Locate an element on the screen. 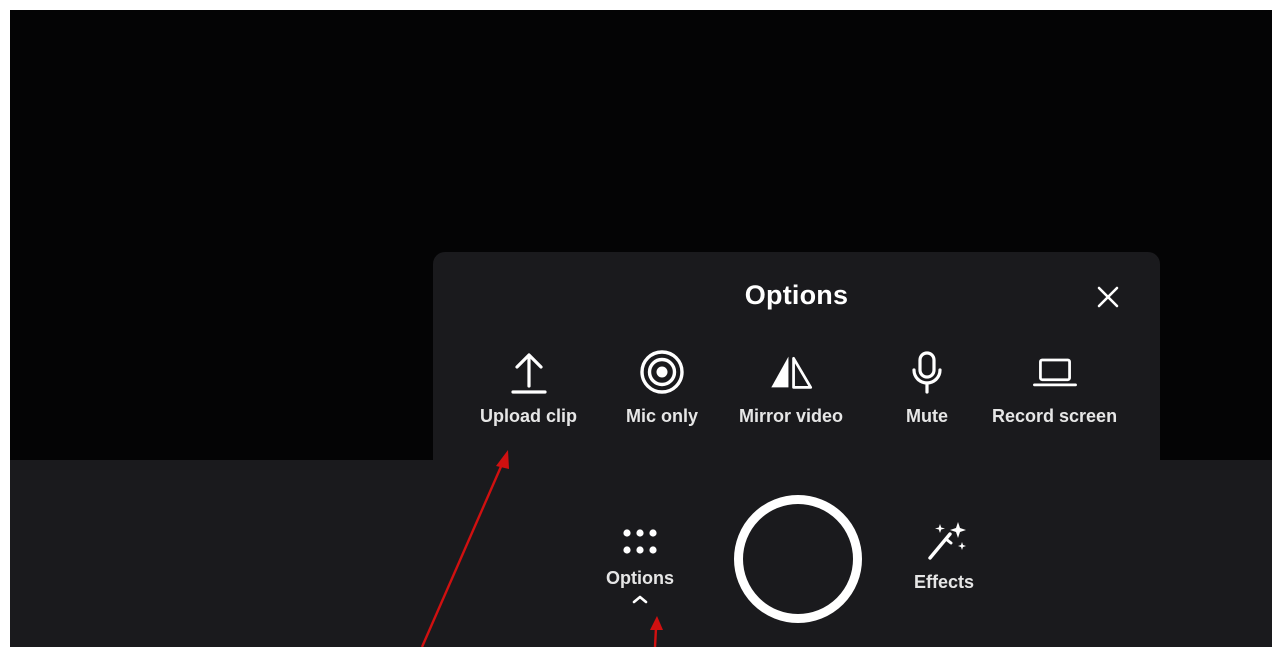 This screenshot has height=647, width=1275. target-icon is located at coordinates (662, 372).